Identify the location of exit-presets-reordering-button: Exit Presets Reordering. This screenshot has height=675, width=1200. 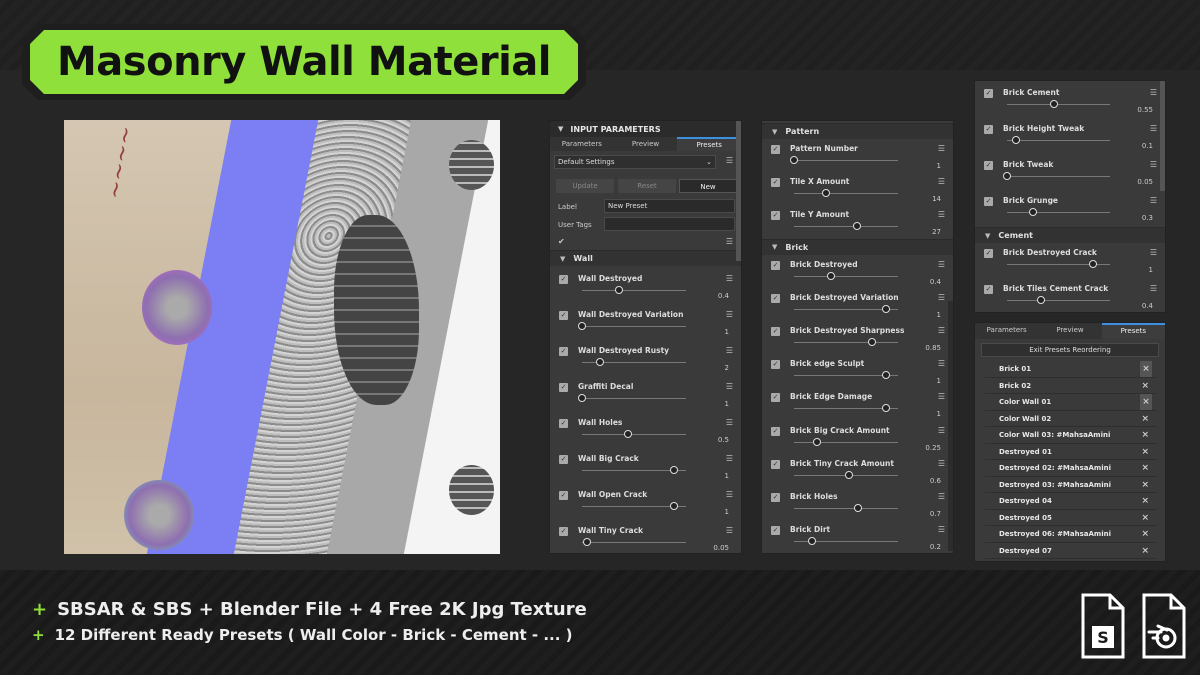
(1070, 350).